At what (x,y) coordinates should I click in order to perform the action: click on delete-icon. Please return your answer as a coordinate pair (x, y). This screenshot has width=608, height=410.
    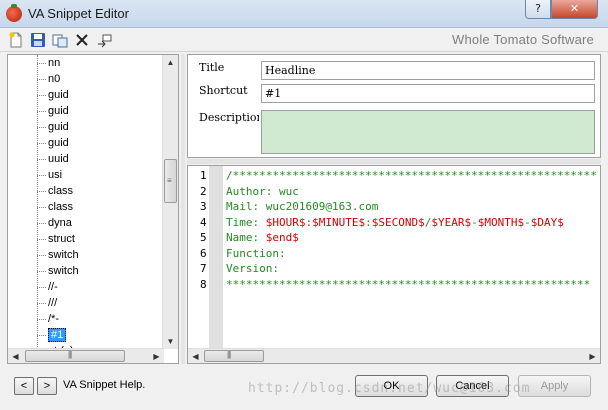
    Looking at the image, I should click on (82, 40).